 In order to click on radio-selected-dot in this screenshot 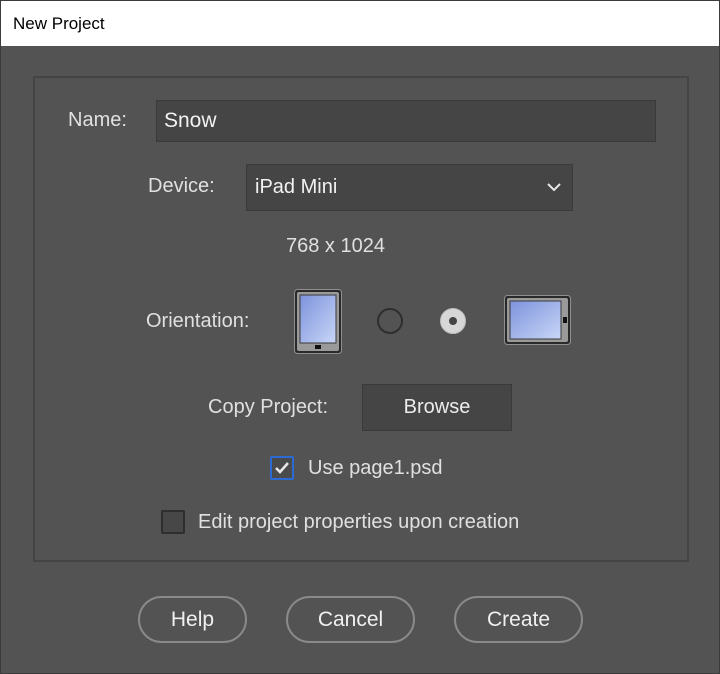, I will do `click(453, 321)`.